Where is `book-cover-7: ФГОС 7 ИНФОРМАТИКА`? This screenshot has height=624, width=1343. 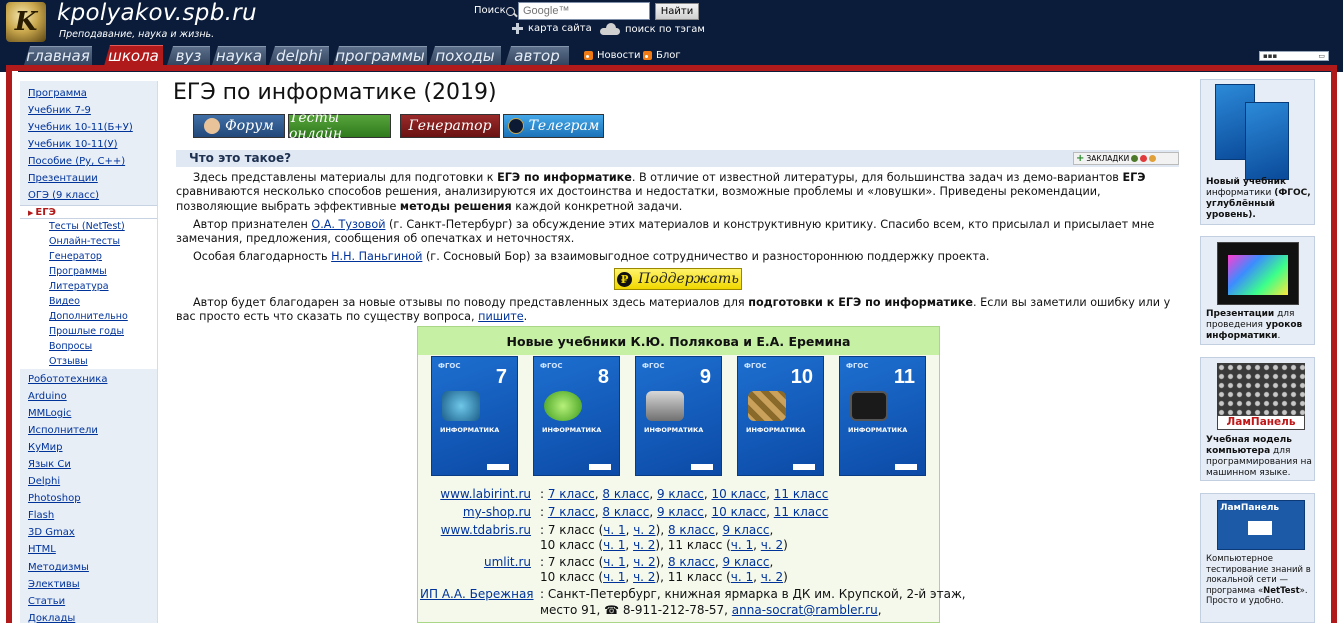 book-cover-7: ФГОС 7 ИНФОРМАТИКА is located at coordinates (474, 416).